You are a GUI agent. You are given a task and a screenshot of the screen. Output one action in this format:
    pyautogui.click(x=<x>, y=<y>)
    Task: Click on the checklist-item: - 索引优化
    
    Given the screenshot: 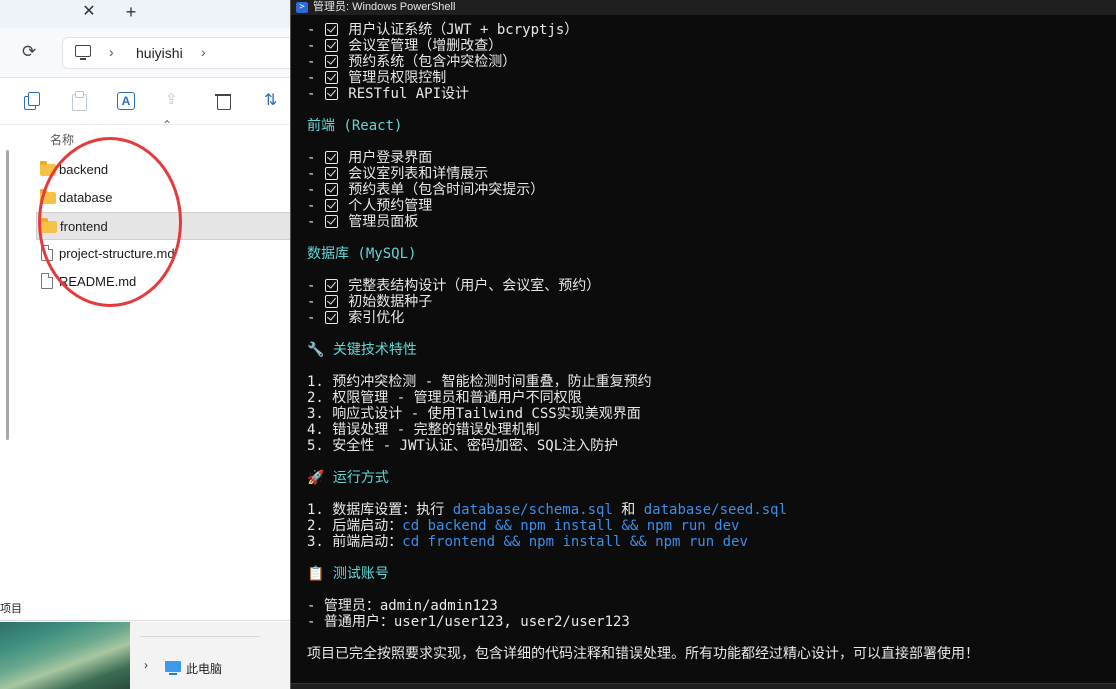 What is the action you would take?
    pyautogui.click(x=356, y=318)
    